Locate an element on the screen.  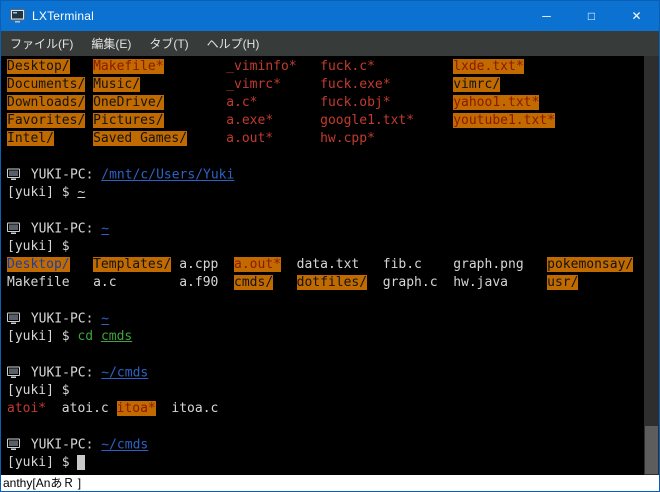
terminal-text: Music/ is located at coordinates (117, 84).